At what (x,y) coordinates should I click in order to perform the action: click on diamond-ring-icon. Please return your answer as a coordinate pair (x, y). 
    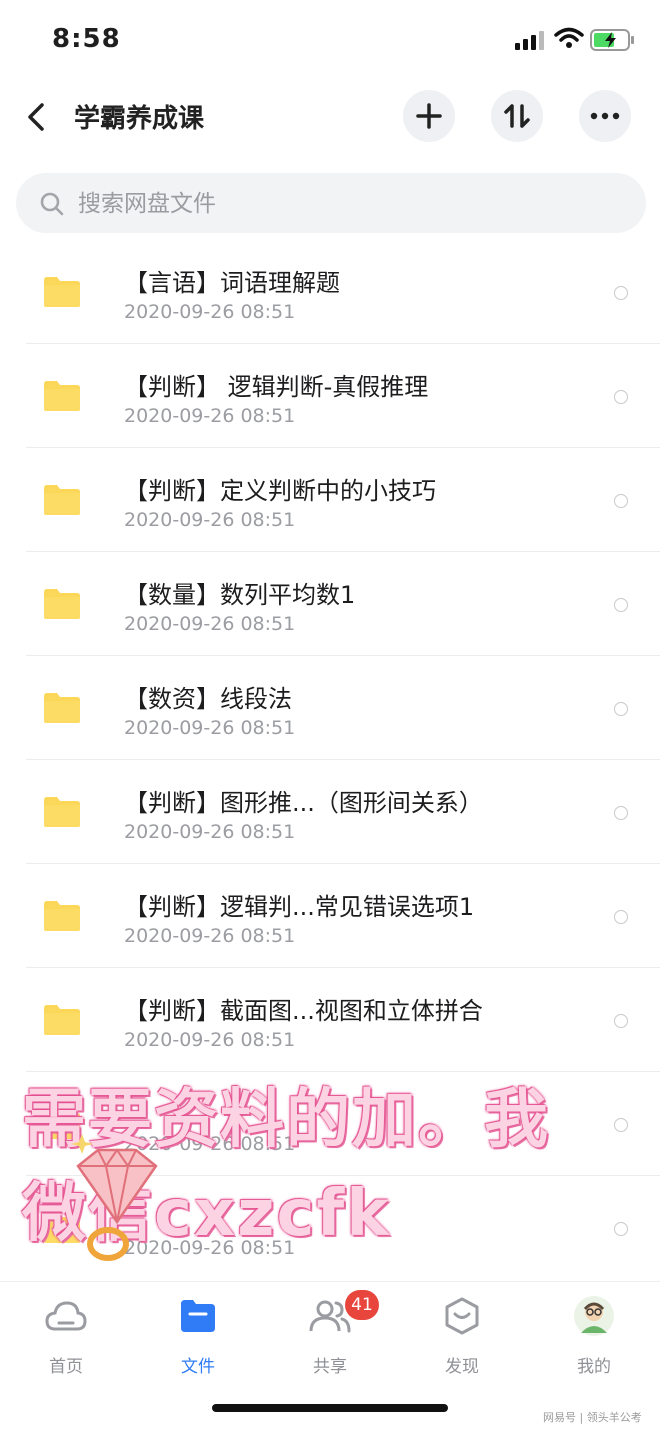
    Looking at the image, I should click on (114, 1197).